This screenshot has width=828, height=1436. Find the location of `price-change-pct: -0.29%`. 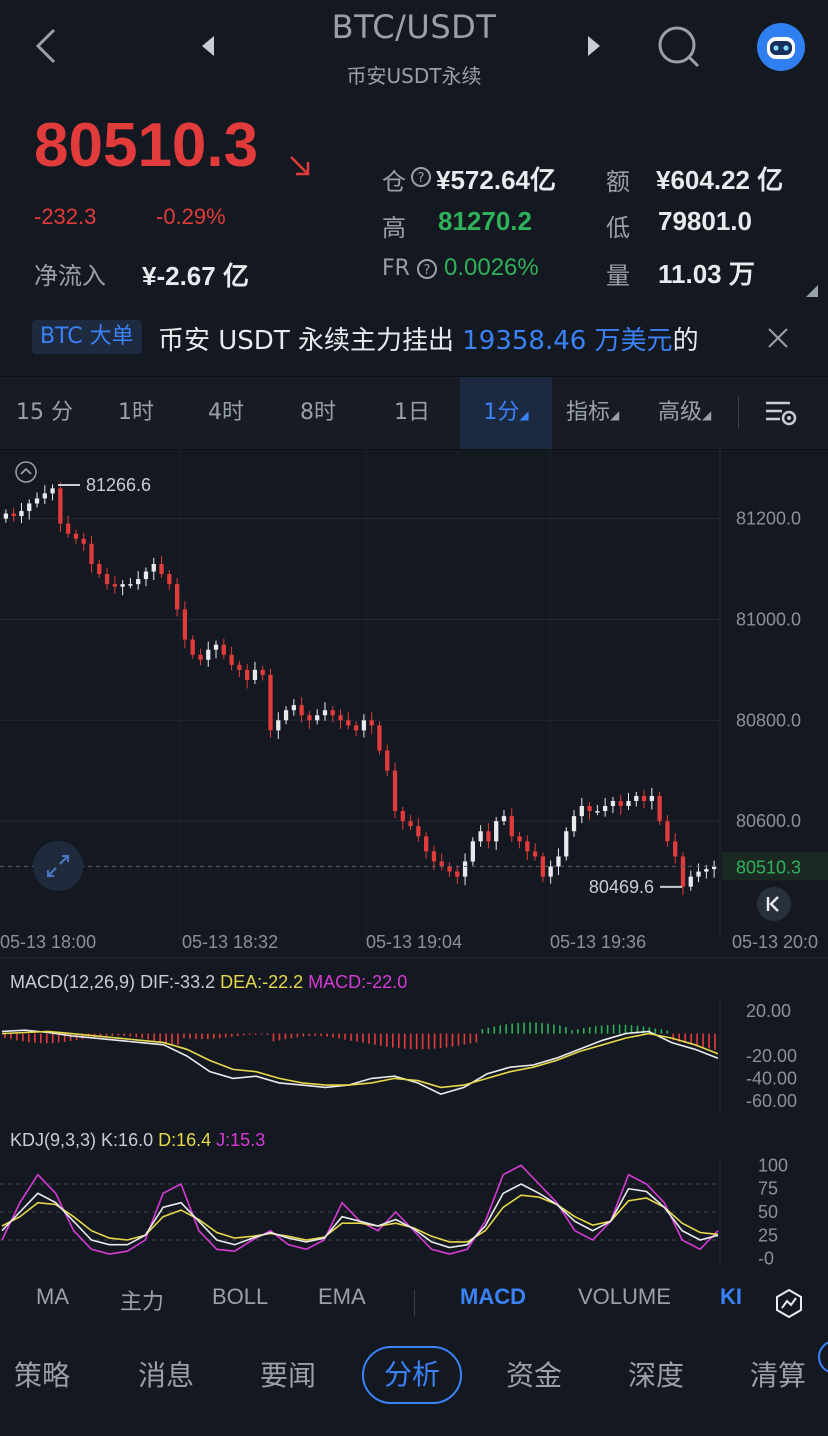

price-change-pct: -0.29% is located at coordinates (191, 216).